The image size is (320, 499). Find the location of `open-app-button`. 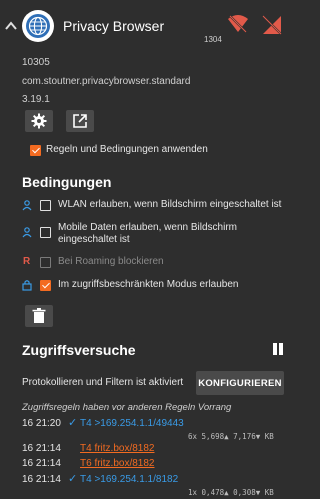

open-app-button is located at coordinates (80, 121).